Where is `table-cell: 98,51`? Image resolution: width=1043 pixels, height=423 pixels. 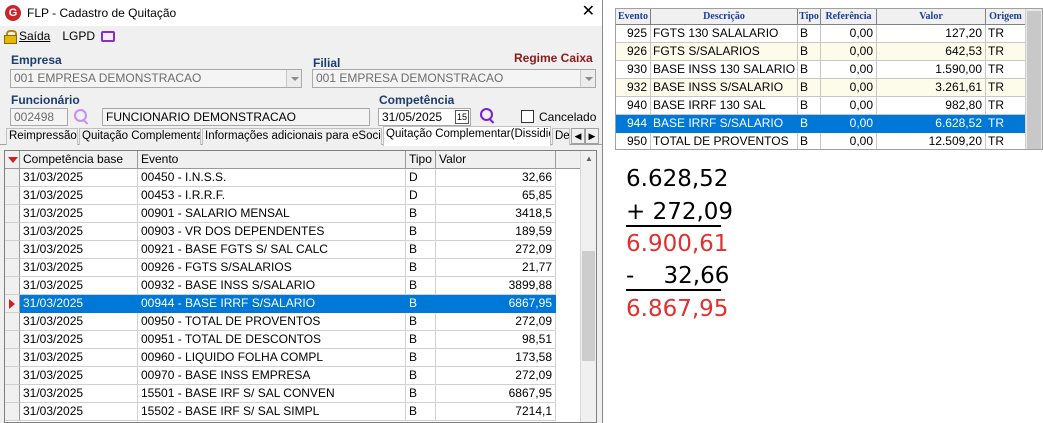
table-cell: 98,51 is located at coordinates (496, 340).